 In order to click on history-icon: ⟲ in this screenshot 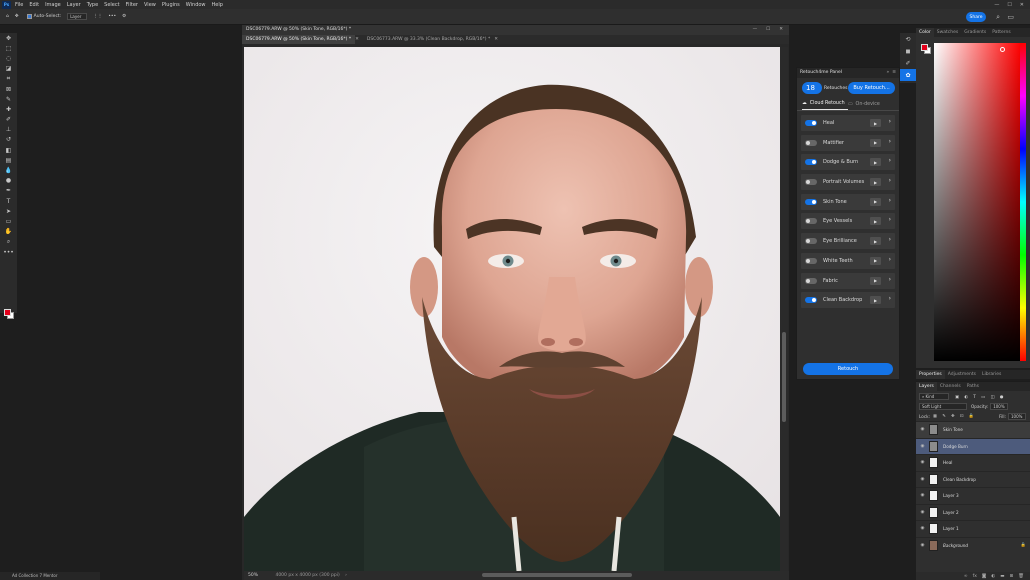, I will do `click(908, 39)`.